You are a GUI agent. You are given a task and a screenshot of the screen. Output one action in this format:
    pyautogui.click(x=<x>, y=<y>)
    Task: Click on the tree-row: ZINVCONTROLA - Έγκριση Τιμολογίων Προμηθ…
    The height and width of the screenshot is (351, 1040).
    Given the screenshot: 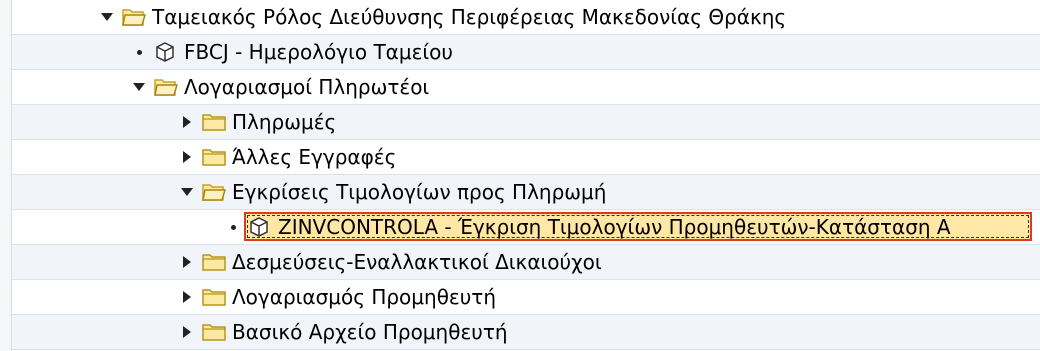 What is the action you would take?
    pyautogui.click(x=526, y=227)
    